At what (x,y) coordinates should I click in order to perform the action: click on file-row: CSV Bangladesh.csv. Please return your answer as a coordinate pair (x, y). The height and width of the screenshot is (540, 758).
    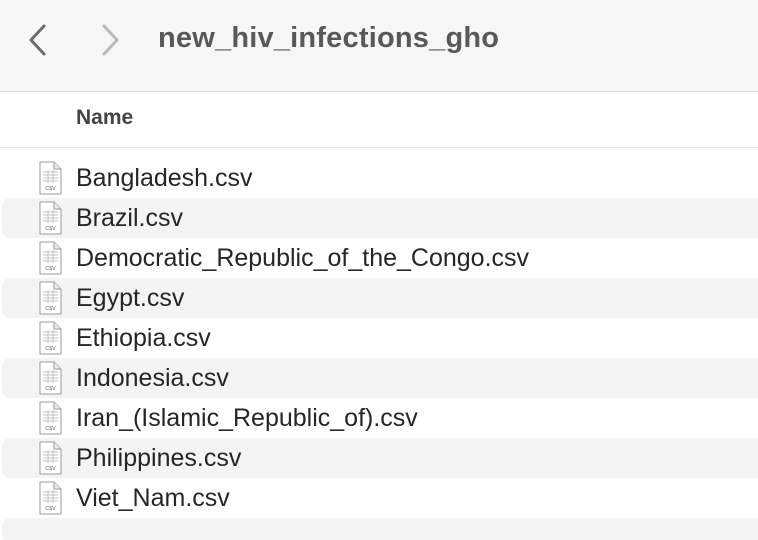
    Looking at the image, I should click on (380, 178).